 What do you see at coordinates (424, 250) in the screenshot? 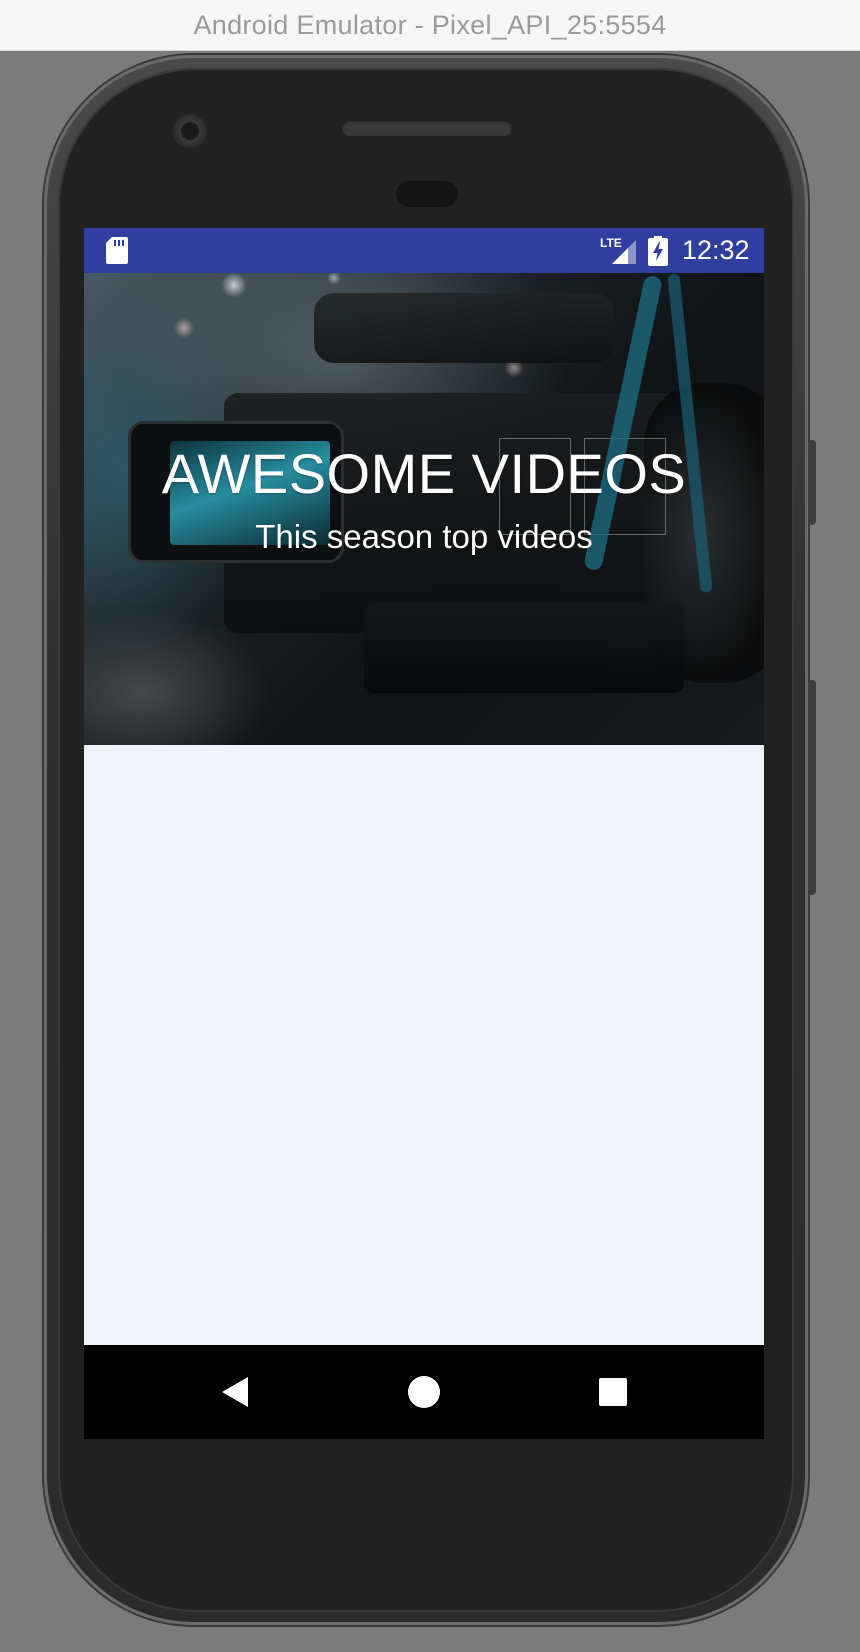
I see `status-bar: LTE 12:32` at bounding box center [424, 250].